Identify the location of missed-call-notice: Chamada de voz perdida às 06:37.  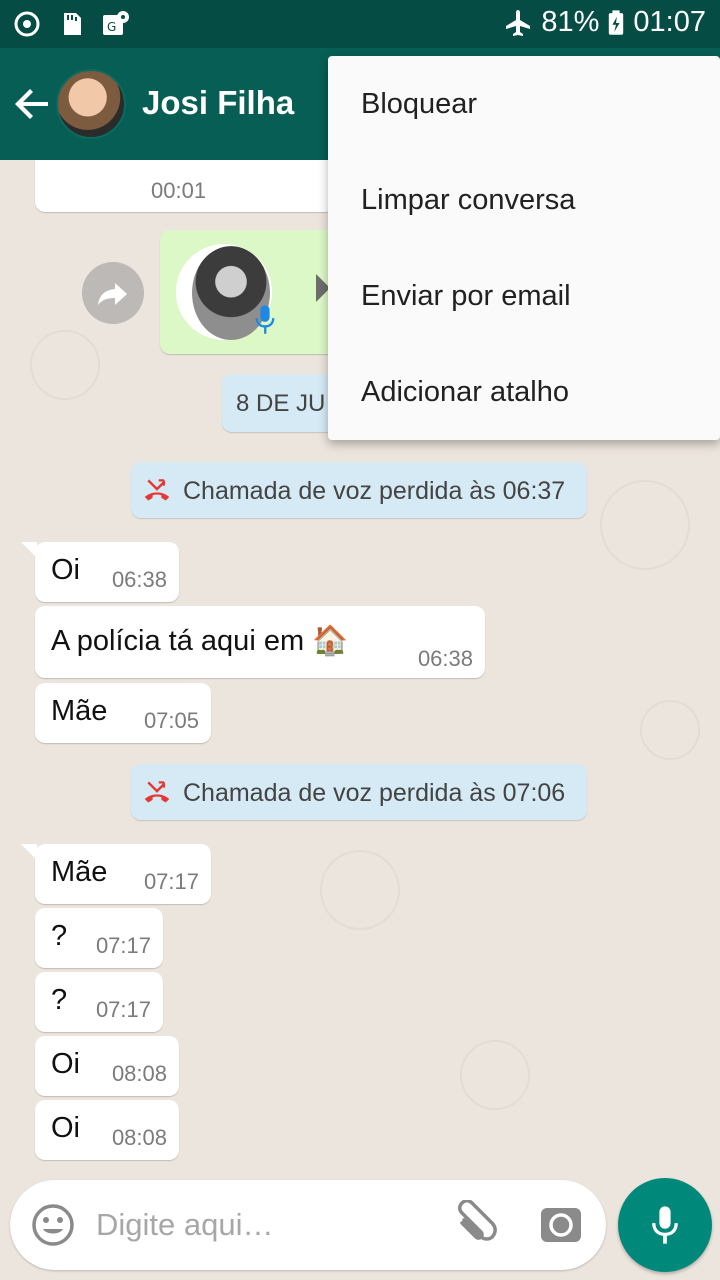
(359, 490).